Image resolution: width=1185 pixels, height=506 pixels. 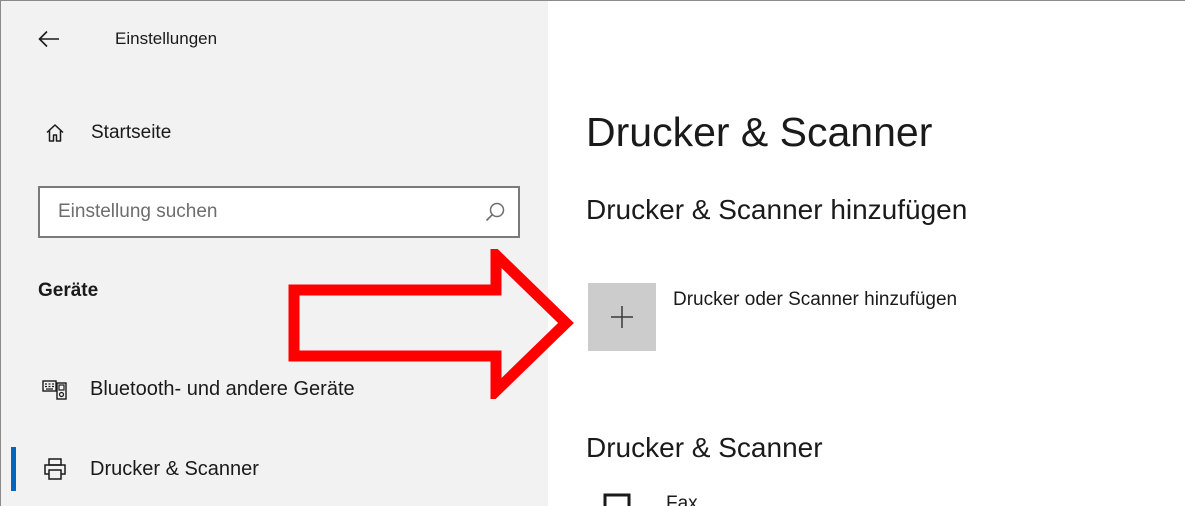 I want to click on home-icon, so click(x=55, y=133).